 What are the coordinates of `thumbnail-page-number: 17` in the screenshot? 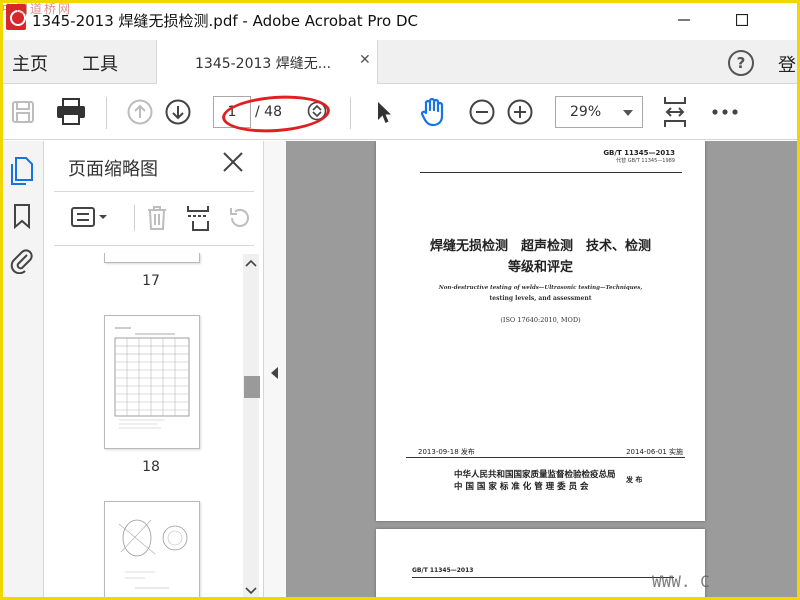 It's located at (151, 281).